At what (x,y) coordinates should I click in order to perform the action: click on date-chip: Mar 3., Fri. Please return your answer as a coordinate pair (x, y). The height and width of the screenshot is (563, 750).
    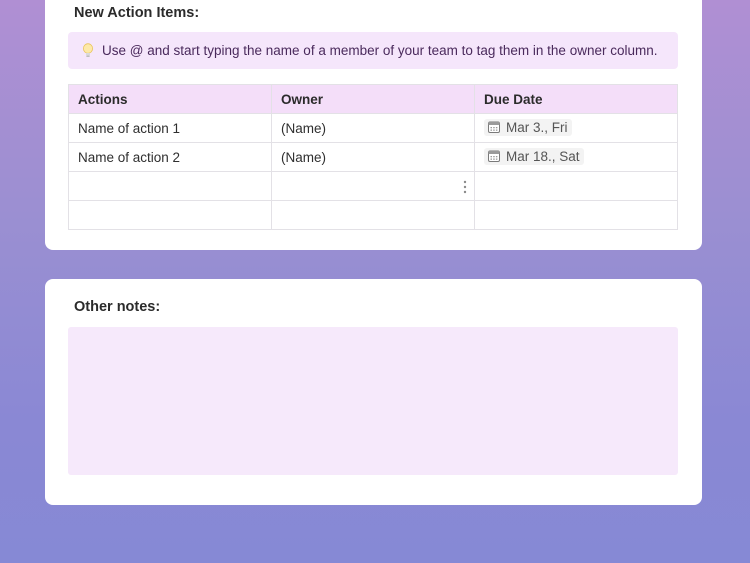
    Looking at the image, I should click on (528, 127).